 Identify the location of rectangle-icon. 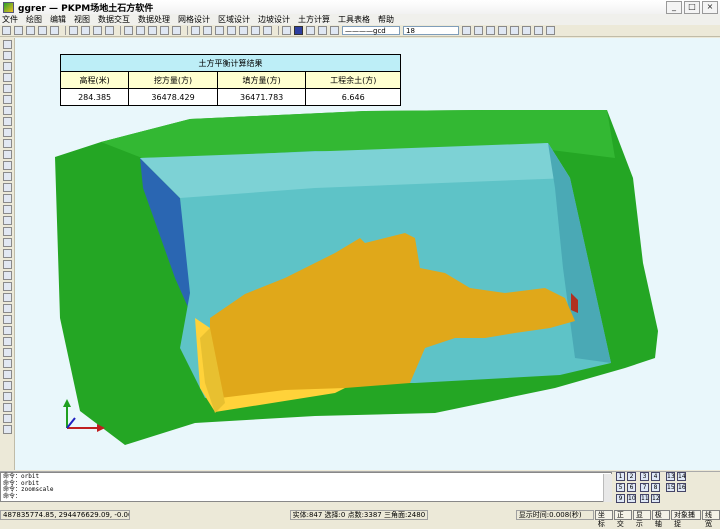
(7, 88).